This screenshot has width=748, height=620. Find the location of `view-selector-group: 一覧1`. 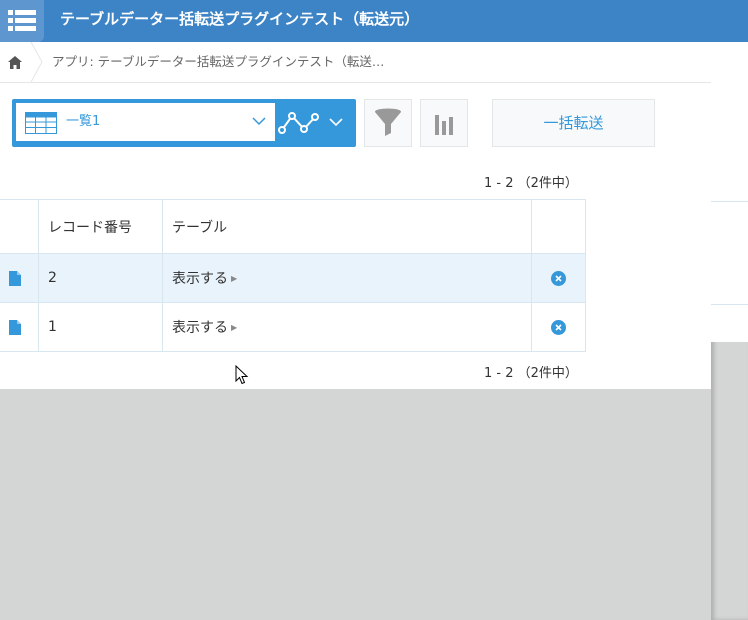

view-selector-group: 一覧1 is located at coordinates (184, 123).